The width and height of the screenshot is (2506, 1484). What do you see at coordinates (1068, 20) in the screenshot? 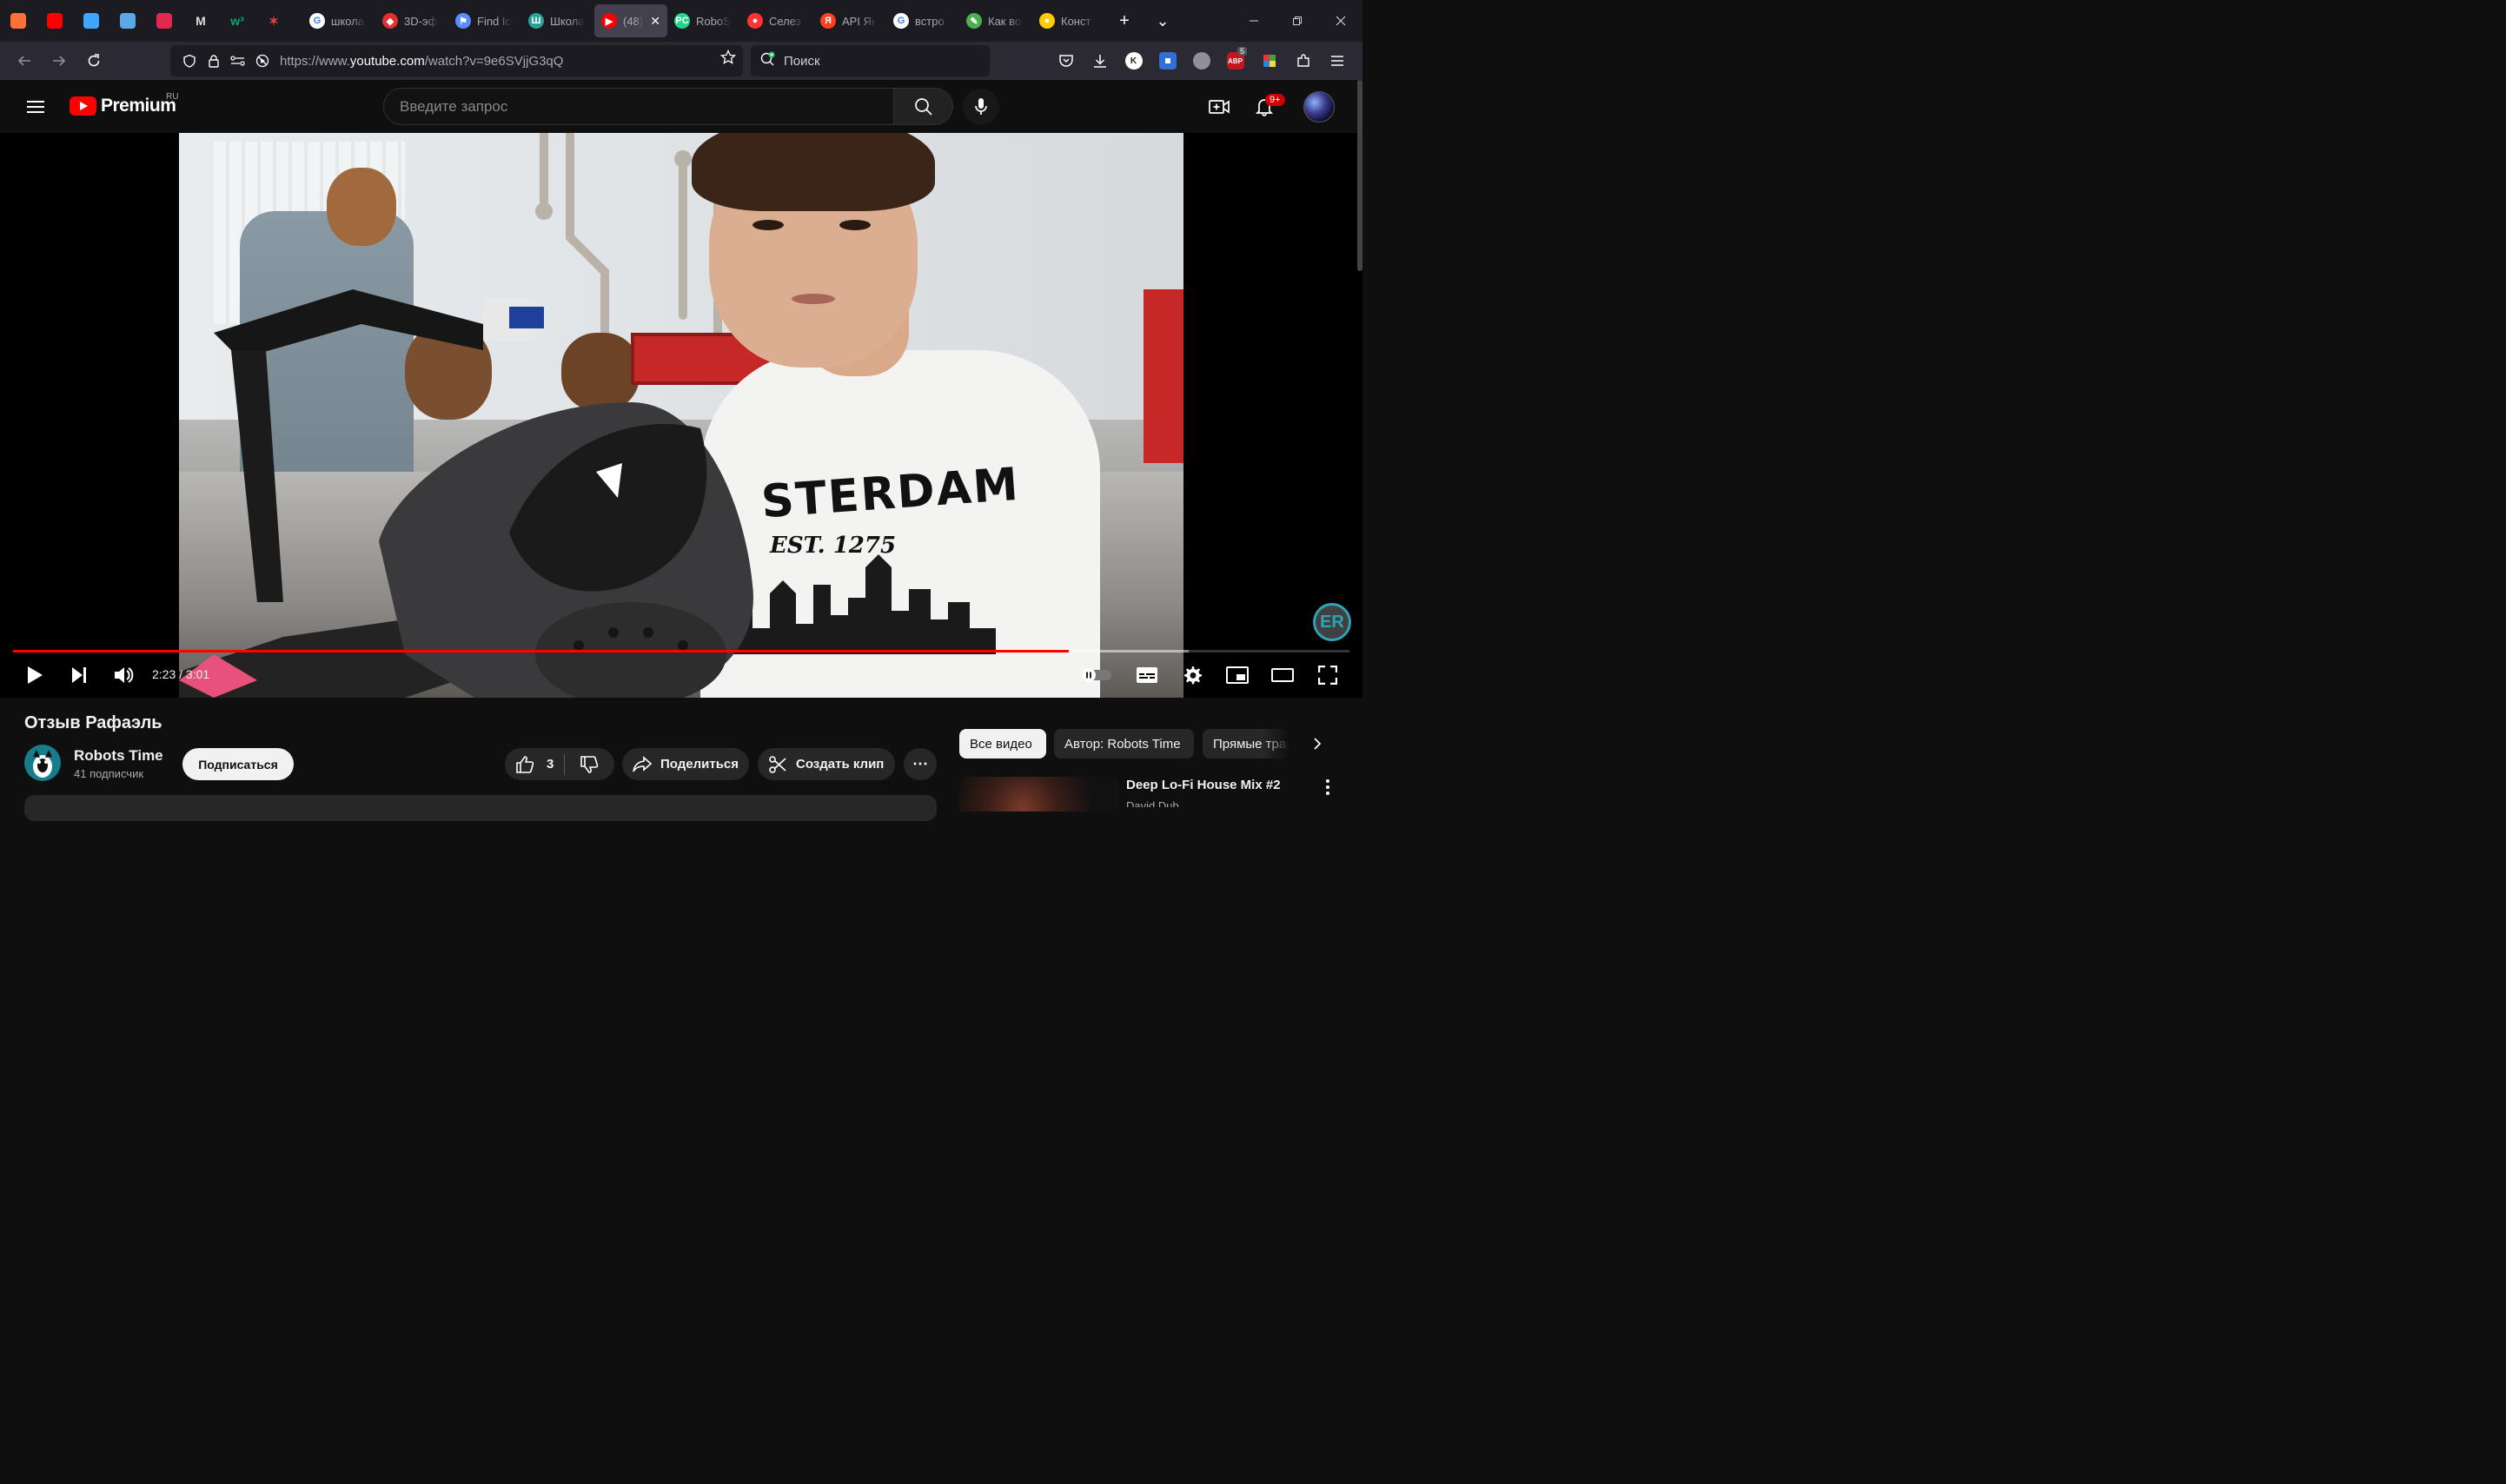
I see `browser-tab: ● Конст` at bounding box center [1068, 20].